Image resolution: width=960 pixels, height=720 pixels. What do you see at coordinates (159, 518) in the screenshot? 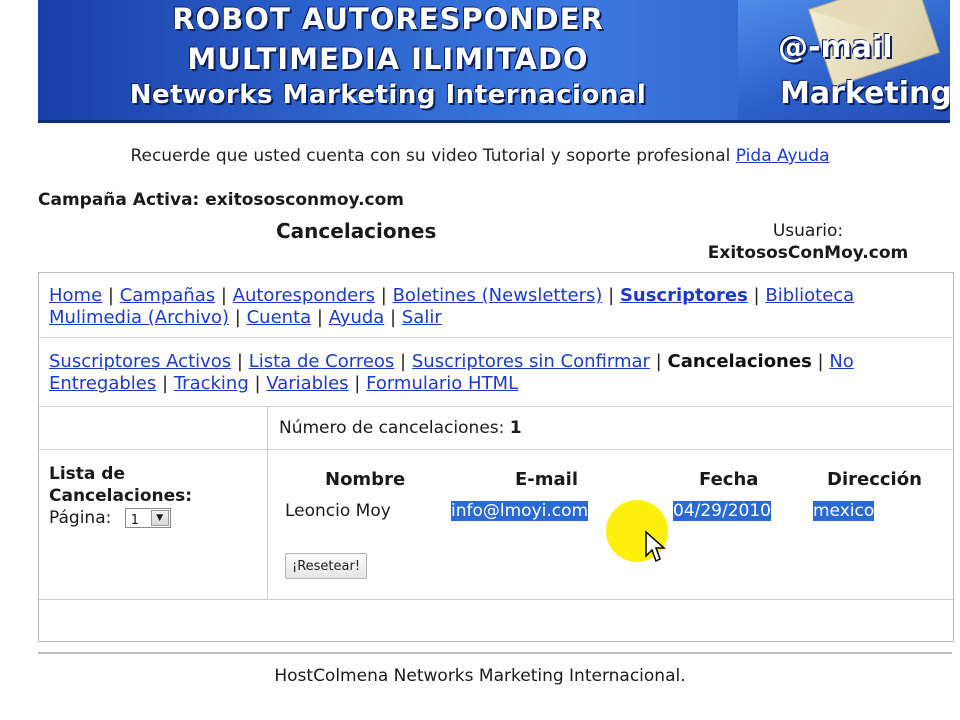
I see `chevron-down-icon: ▼` at bounding box center [159, 518].